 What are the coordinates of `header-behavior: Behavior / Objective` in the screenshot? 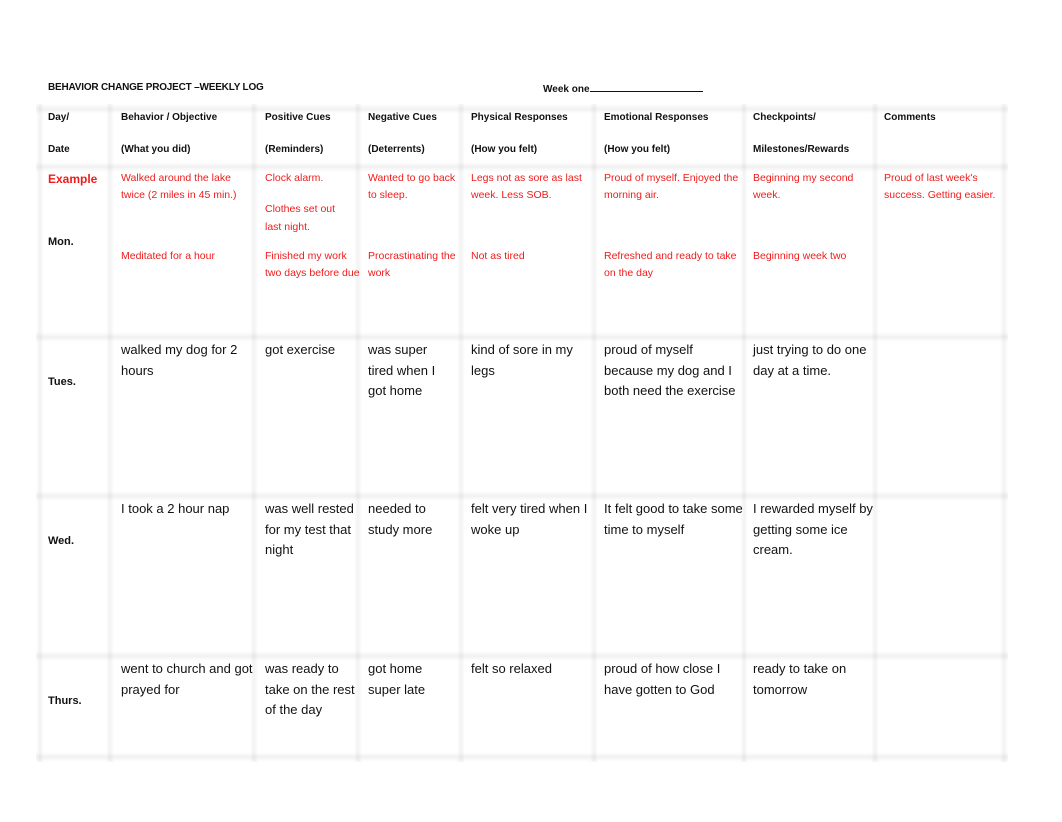 It's located at (169, 117).